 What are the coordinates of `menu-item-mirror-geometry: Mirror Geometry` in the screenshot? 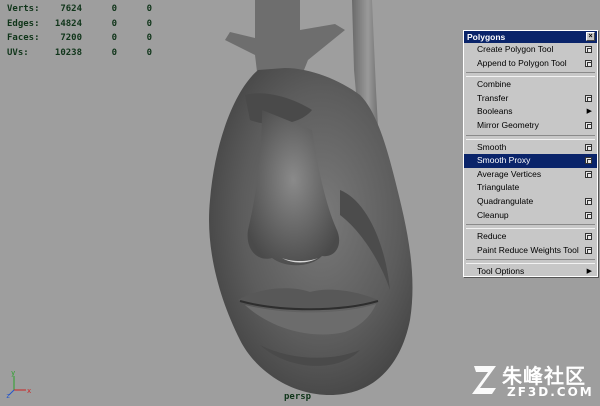 It's located at (530, 126).